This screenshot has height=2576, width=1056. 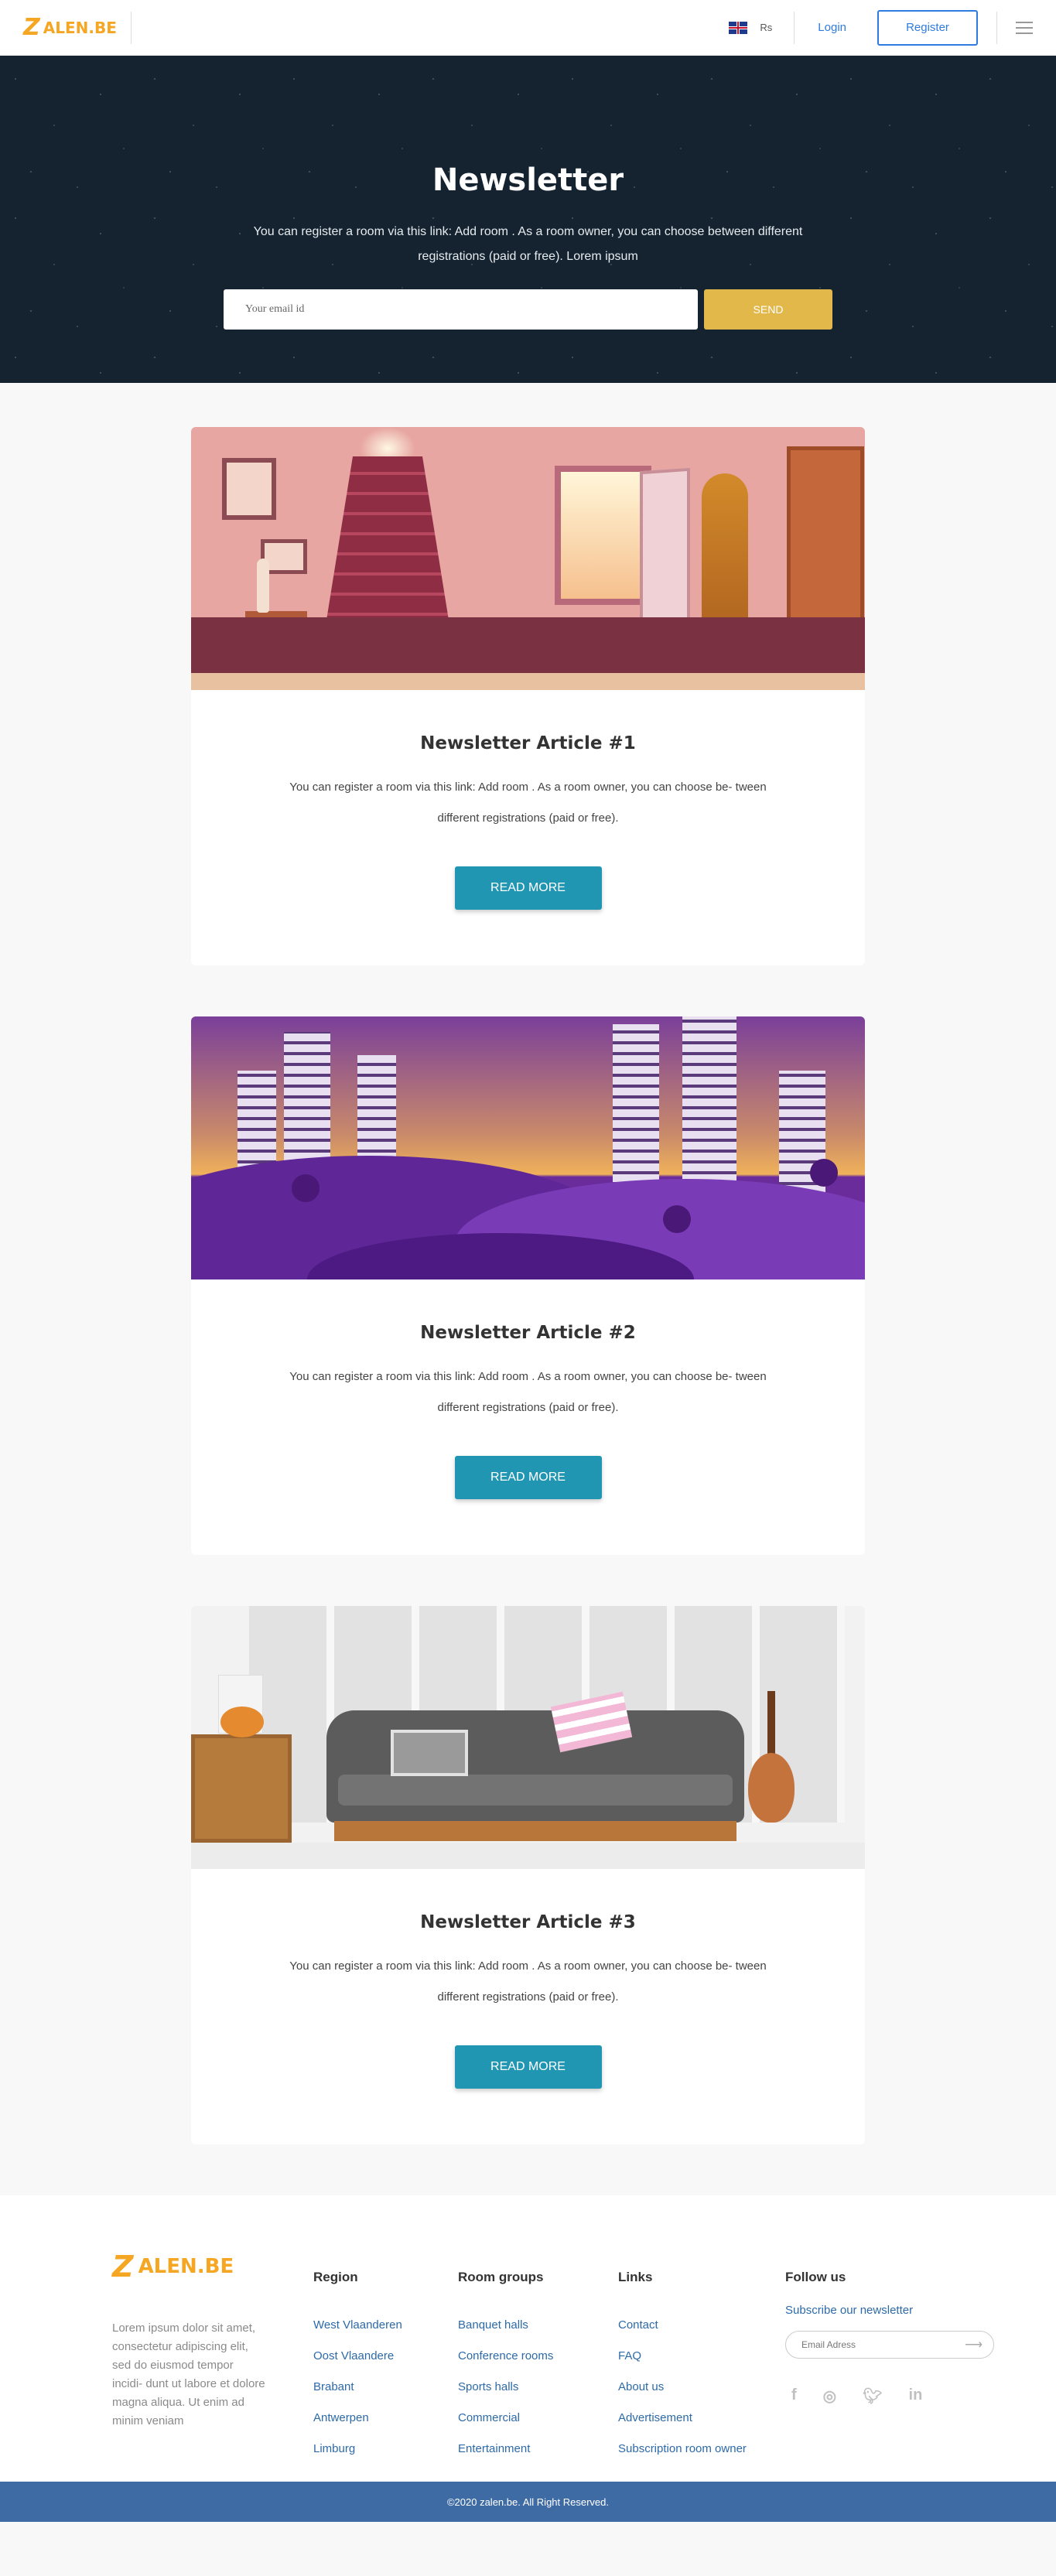 I want to click on footer-link: Advertisement, so click(x=702, y=2418).